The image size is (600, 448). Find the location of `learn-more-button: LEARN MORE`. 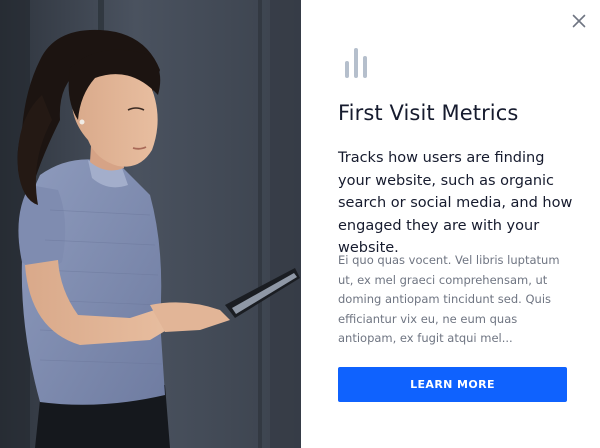

learn-more-button: LEARN MORE is located at coordinates (452, 384).